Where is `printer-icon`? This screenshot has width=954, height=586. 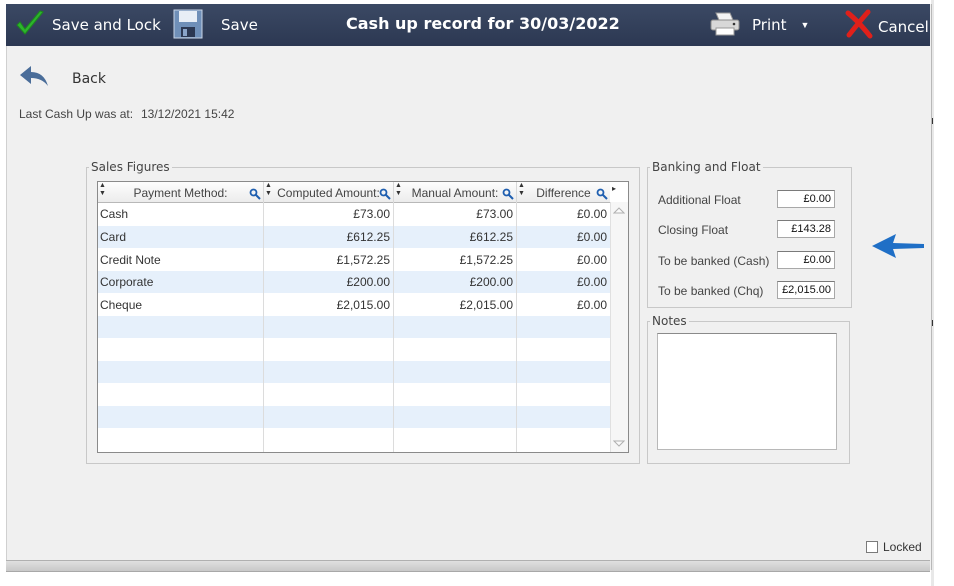 printer-icon is located at coordinates (725, 25).